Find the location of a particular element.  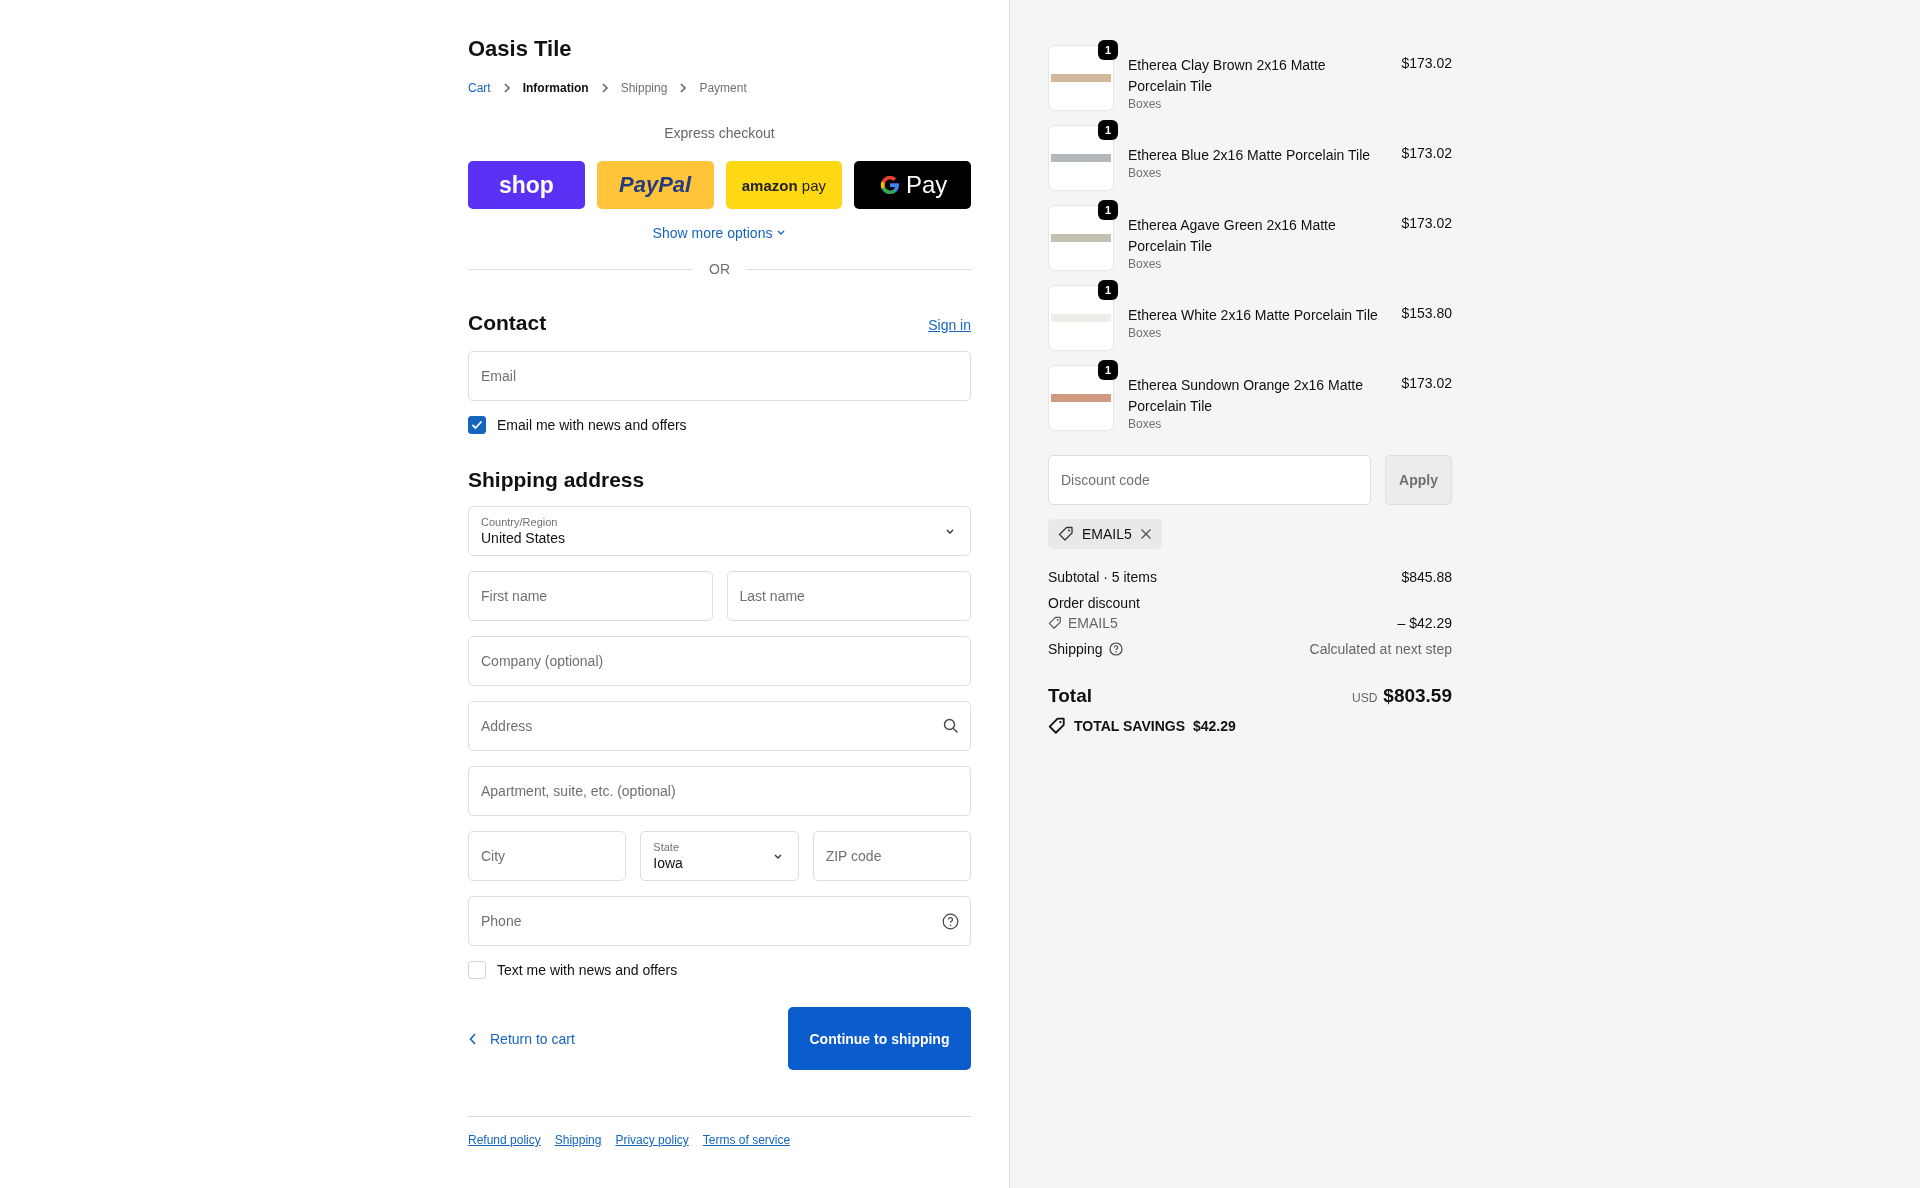

summary-label: Subtotal · 5 items is located at coordinates (1102, 577).